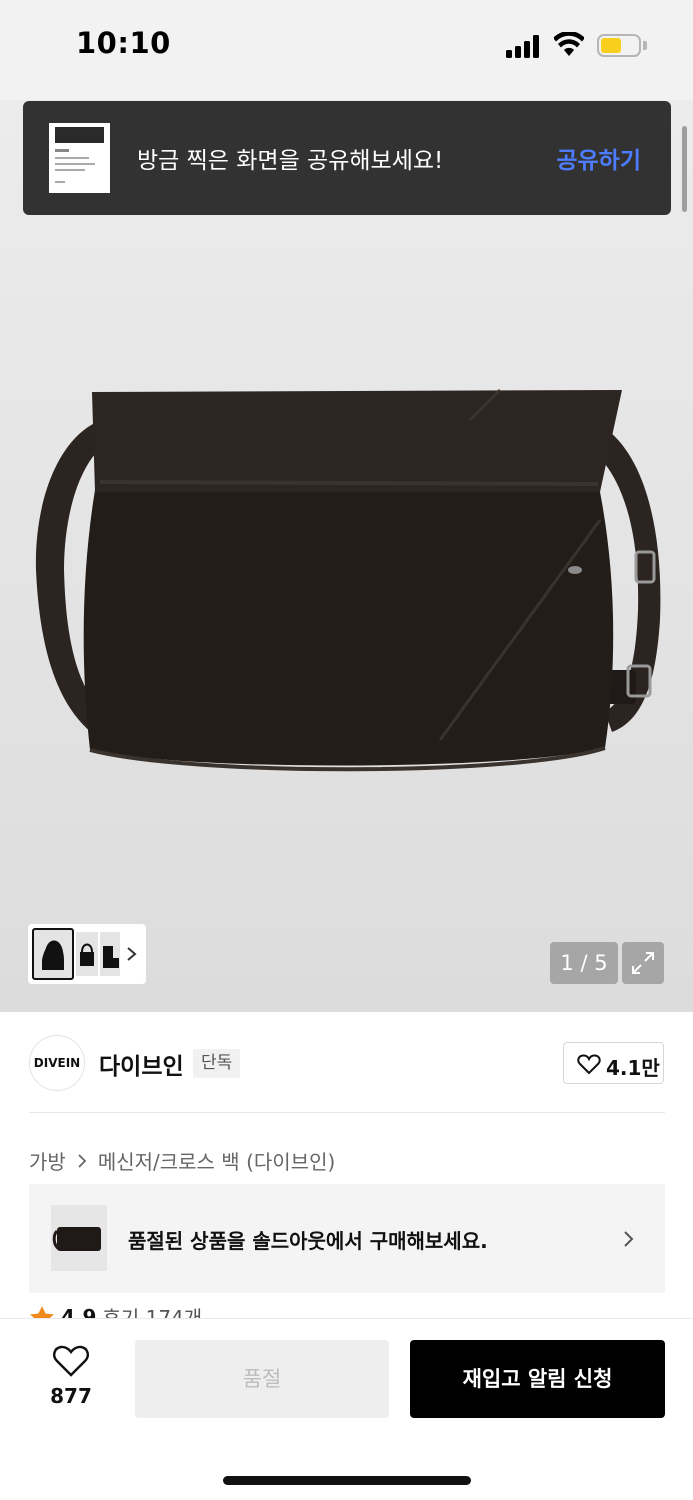 This screenshot has width=693, height=1500. I want to click on expand-button, so click(643, 963).